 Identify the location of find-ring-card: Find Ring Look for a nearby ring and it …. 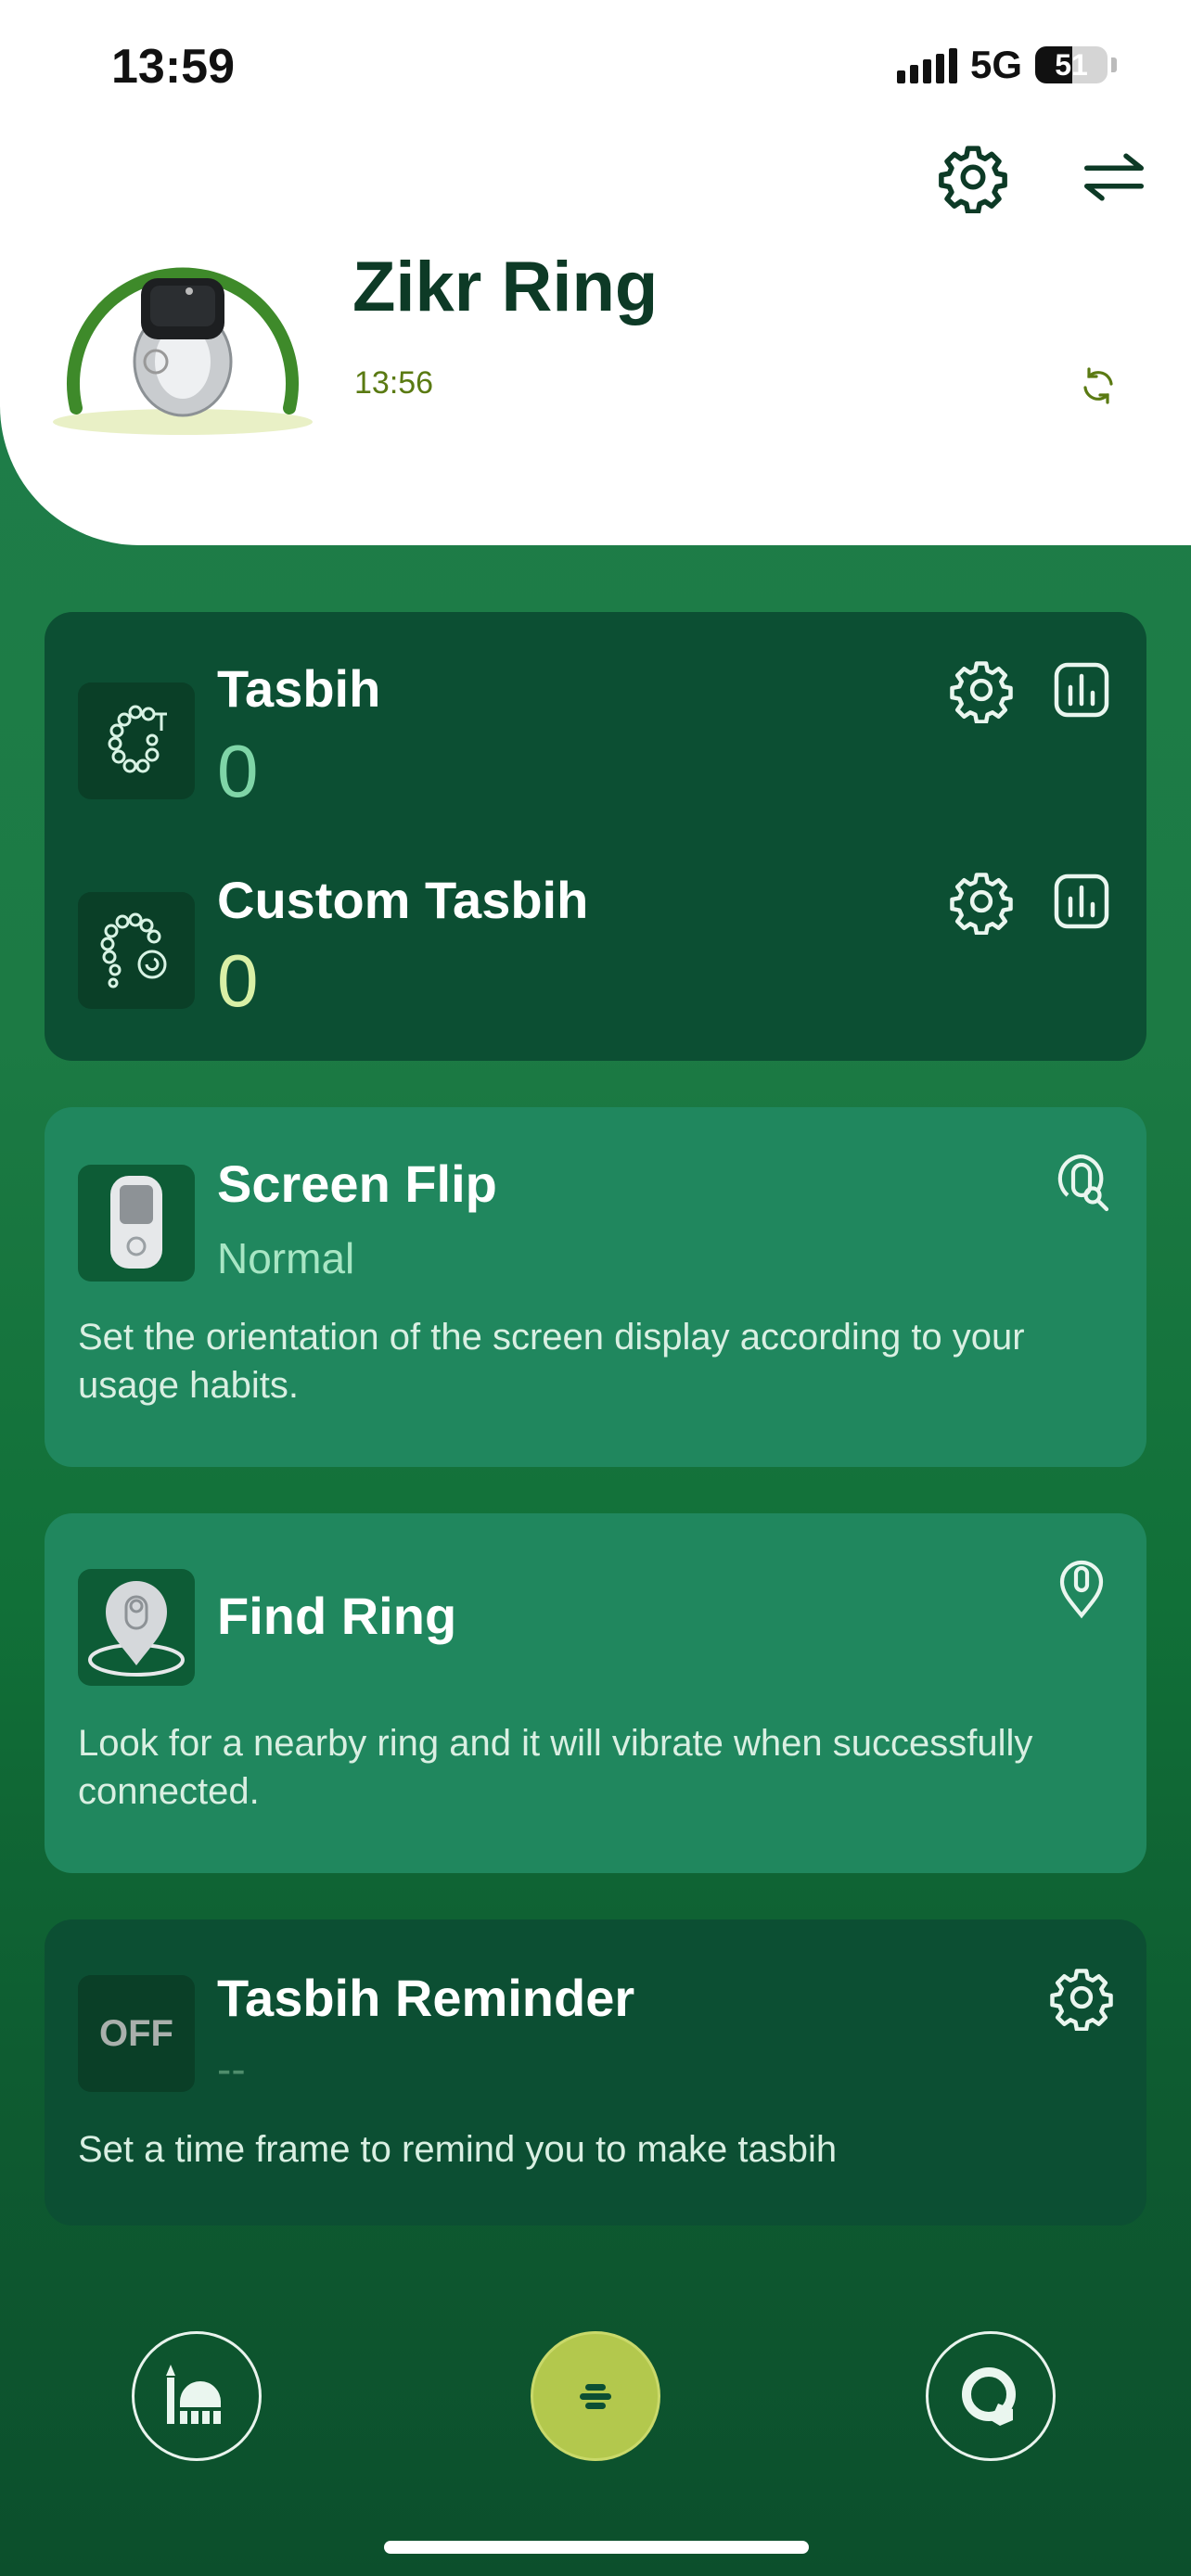
(595, 1693).